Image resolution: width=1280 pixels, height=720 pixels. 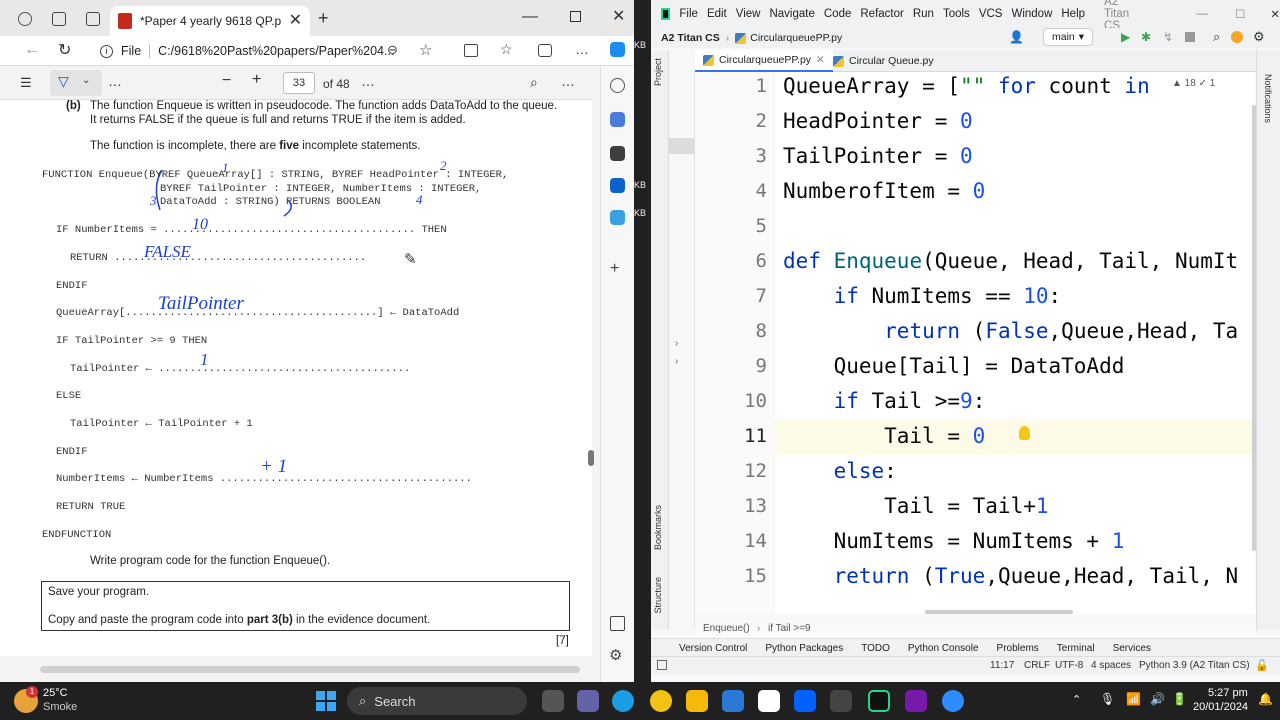 What do you see at coordinates (210, 21) in the screenshot?
I see `tab-pdf: *Paper 4 yearly 9618 QP.pdf ✕` at bounding box center [210, 21].